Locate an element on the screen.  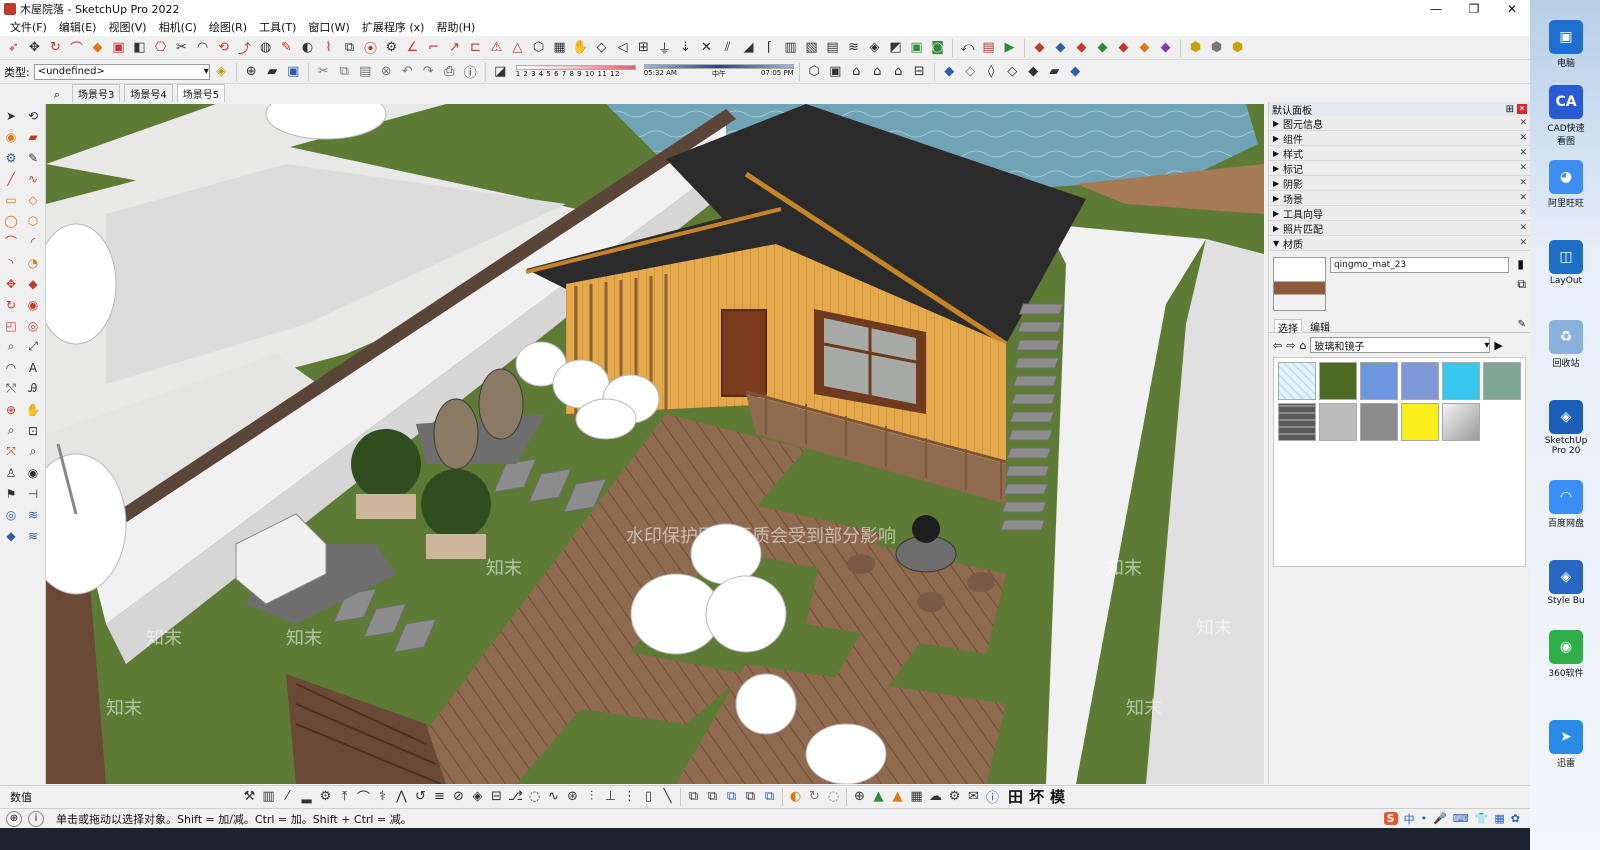
axes-icon: ⤲ is located at coordinates (11, 388).